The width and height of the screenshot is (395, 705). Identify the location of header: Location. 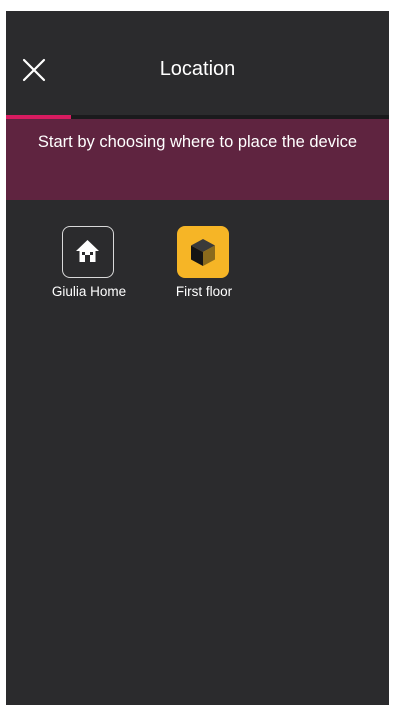
(197, 63).